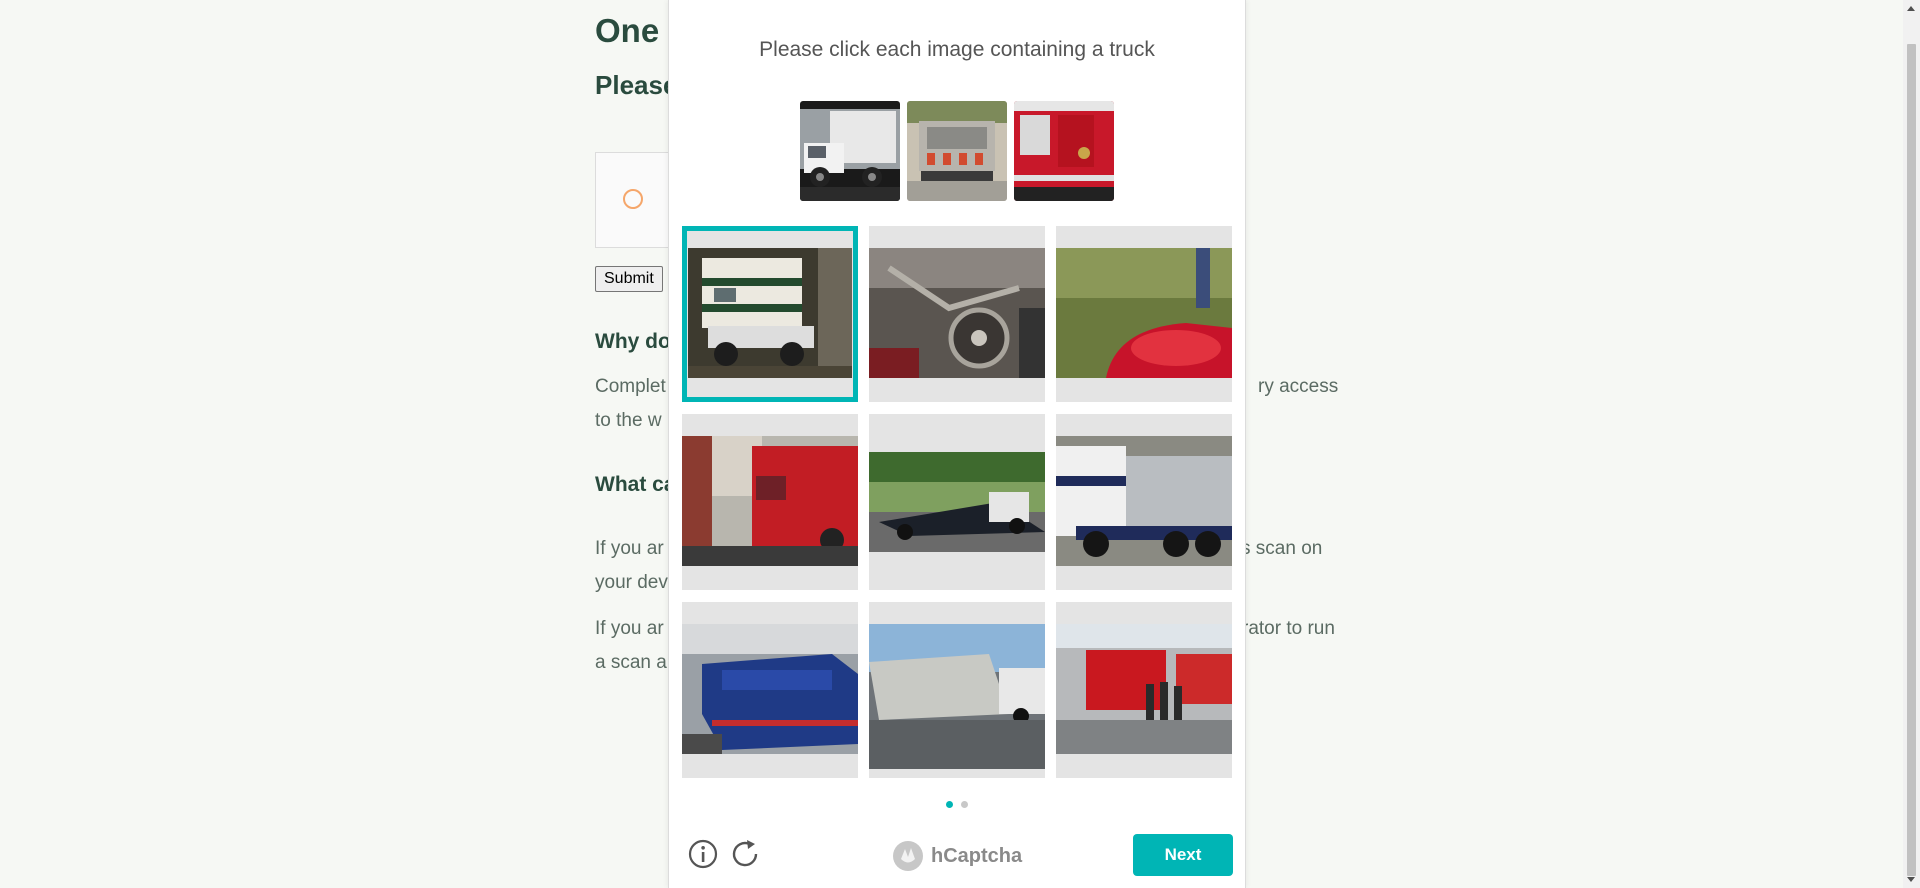  I want to click on example-images, so click(957, 151).